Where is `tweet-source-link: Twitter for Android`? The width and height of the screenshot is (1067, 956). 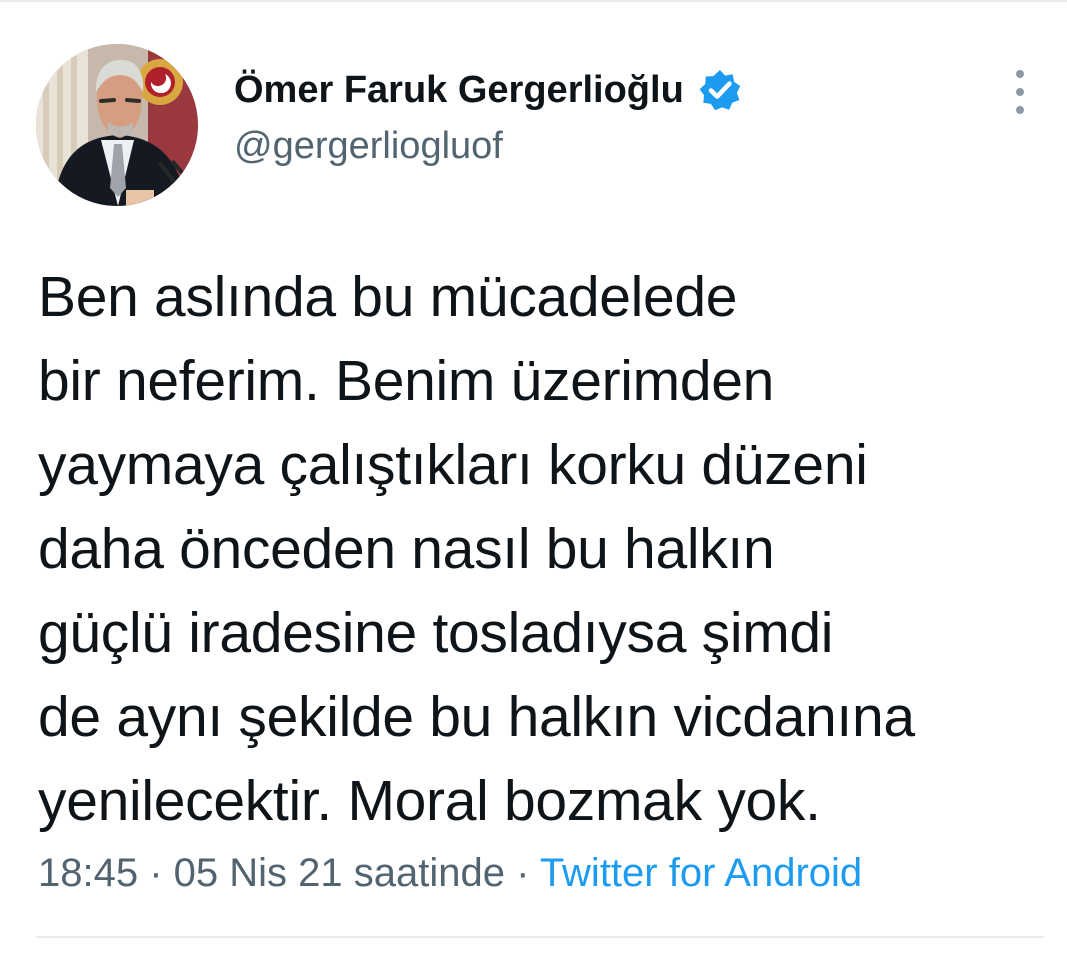
tweet-source-link: Twitter for Android is located at coordinates (701, 873).